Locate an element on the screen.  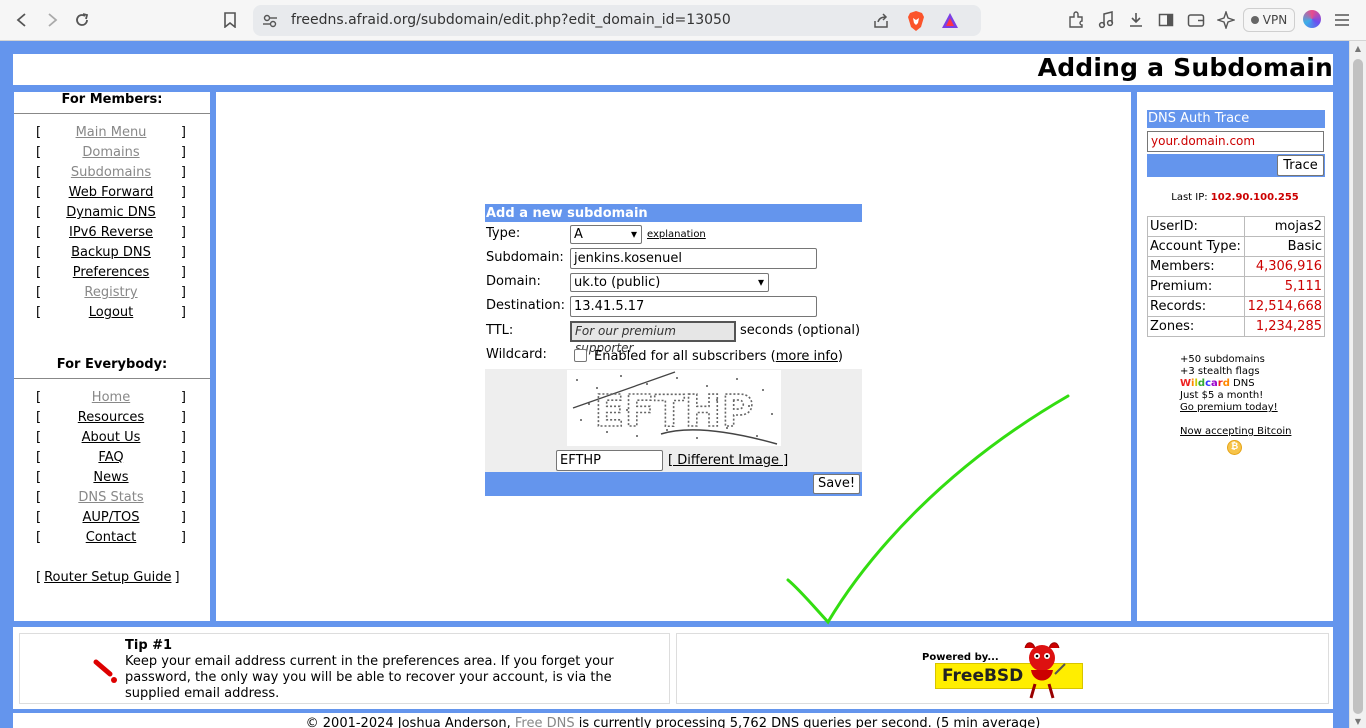
nav-link-web-forward: Web Forward is located at coordinates (111, 192).